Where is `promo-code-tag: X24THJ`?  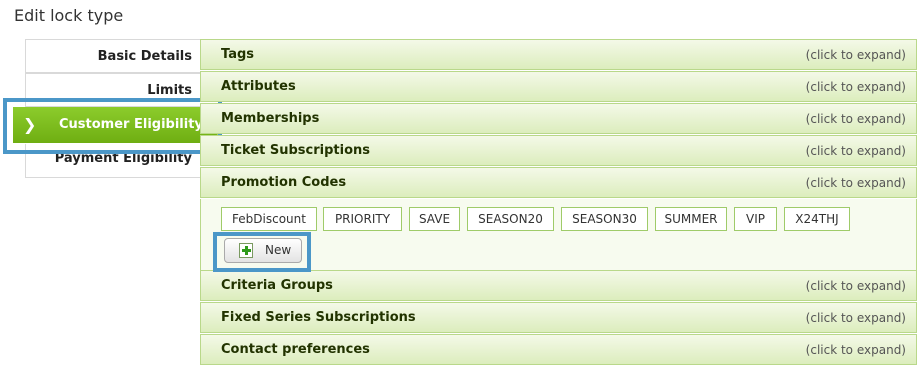
promo-code-tag: X24THJ is located at coordinates (817, 219).